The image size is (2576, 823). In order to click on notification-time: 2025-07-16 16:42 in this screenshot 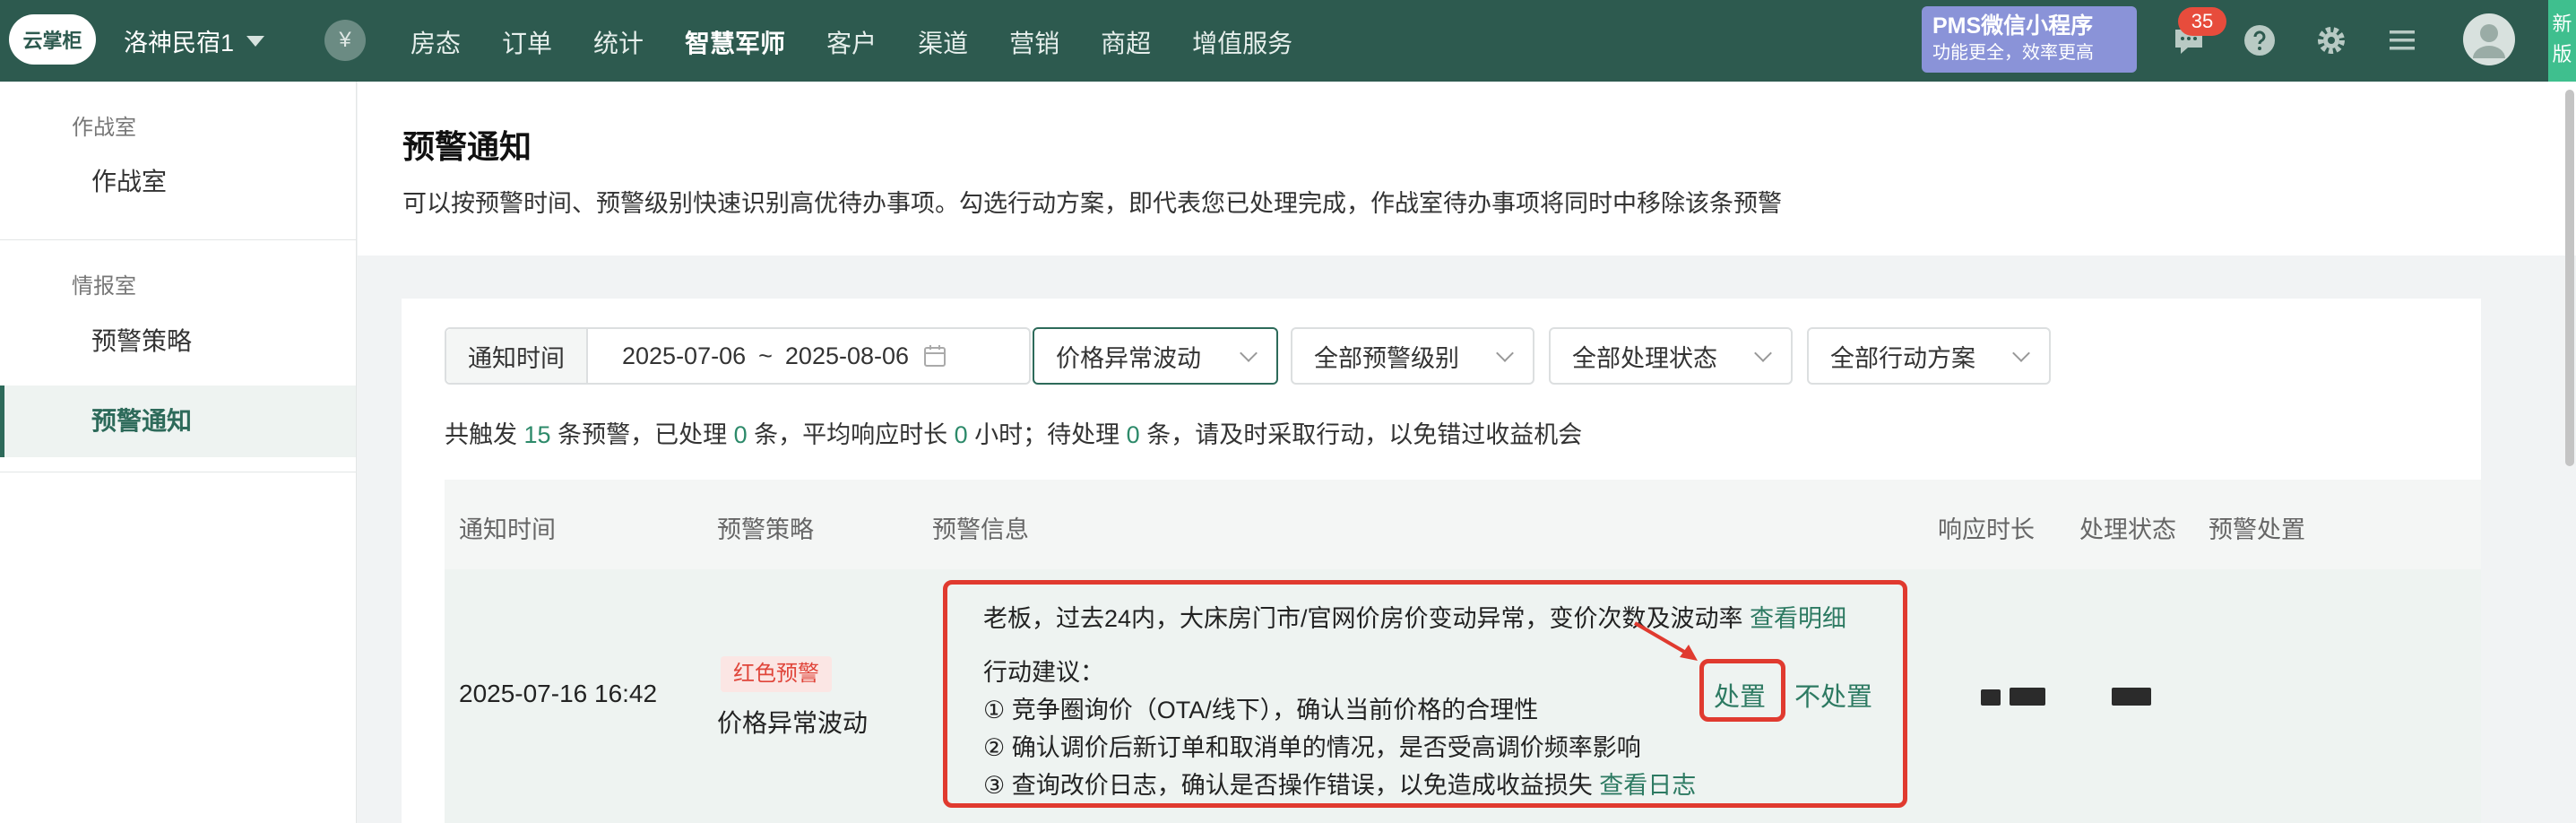, I will do `click(558, 693)`.